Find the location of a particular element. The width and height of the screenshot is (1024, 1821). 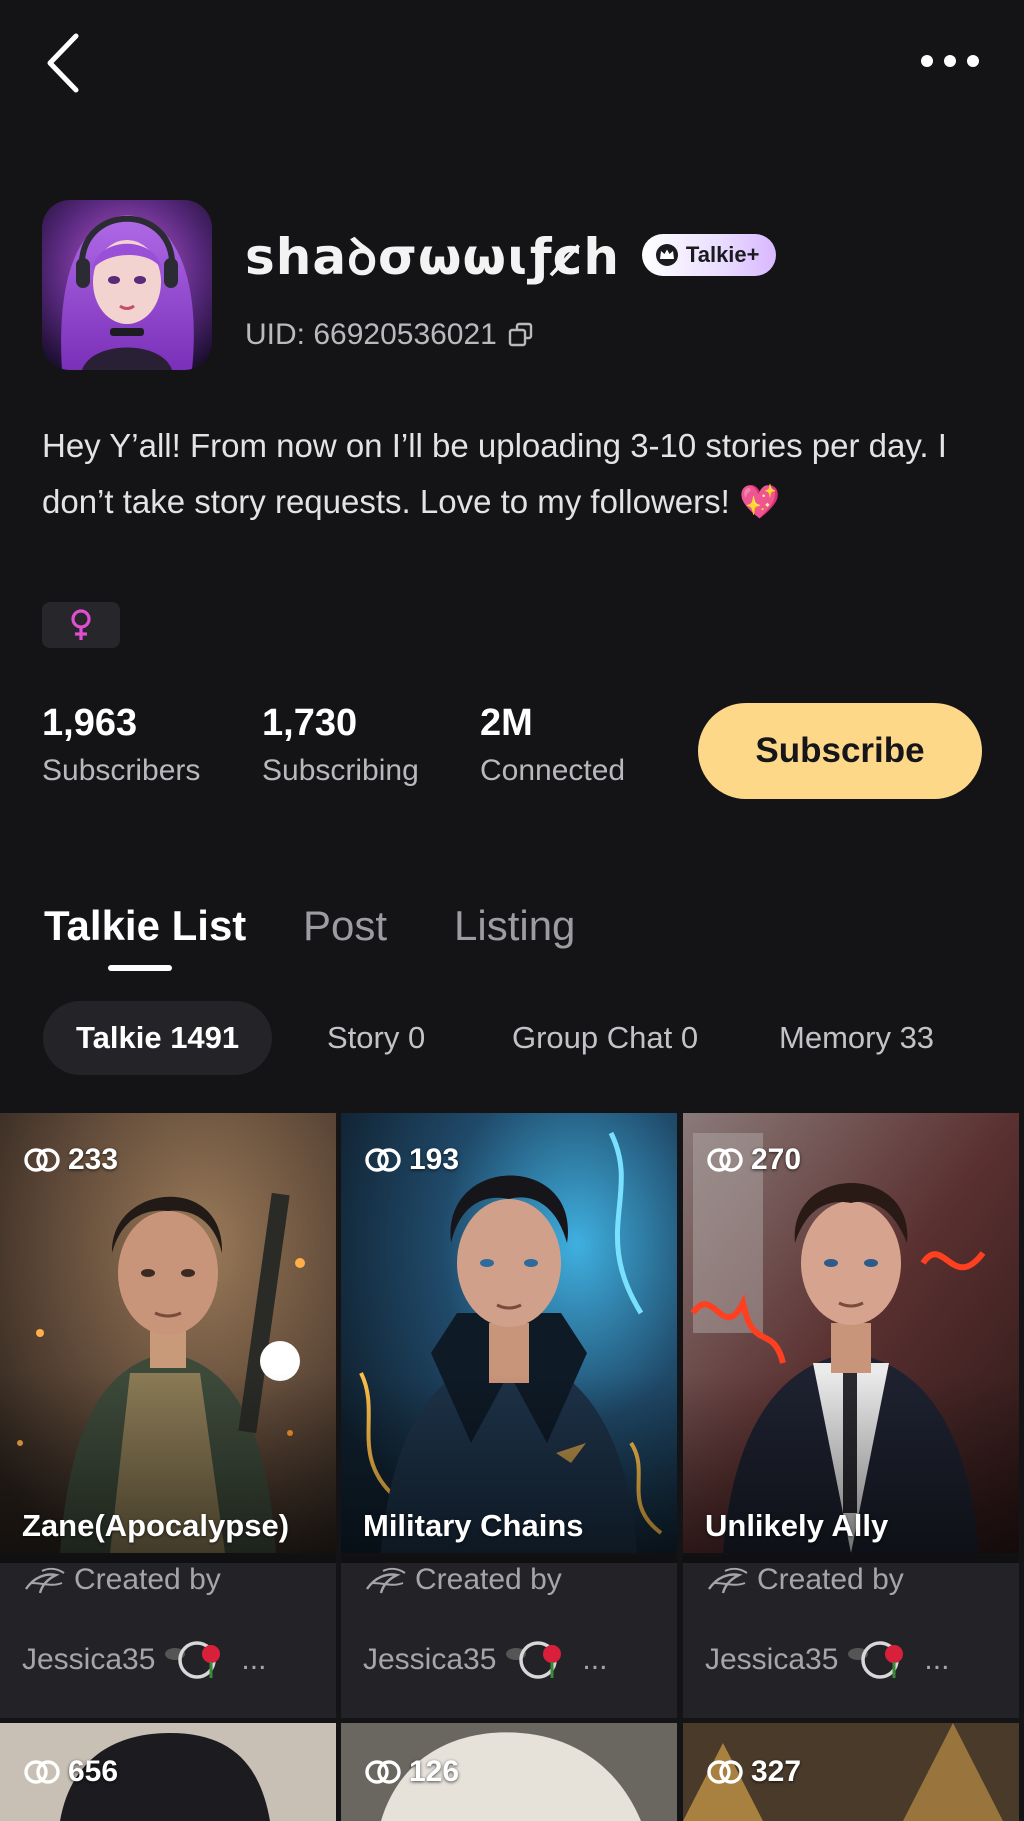

avatar is located at coordinates (127, 285).